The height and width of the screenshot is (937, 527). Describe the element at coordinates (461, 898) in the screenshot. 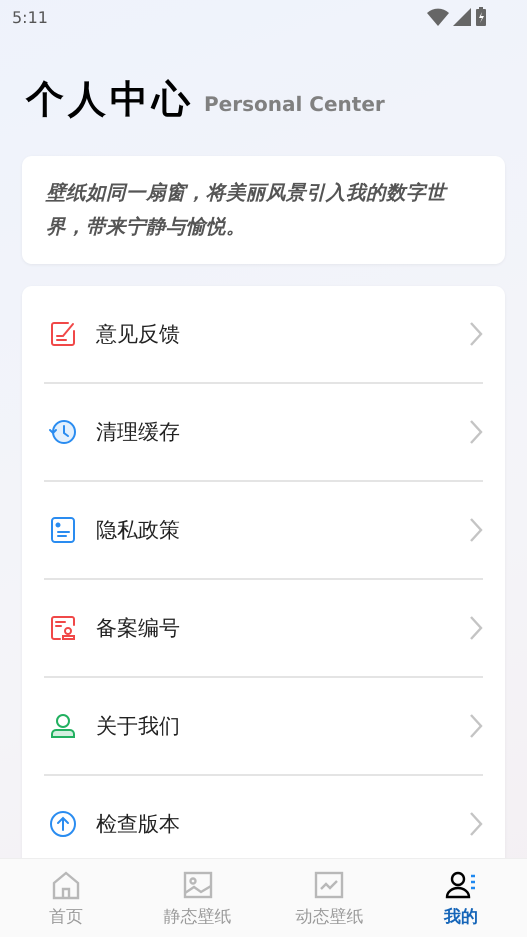

I see `nav-tab: 我的` at that location.